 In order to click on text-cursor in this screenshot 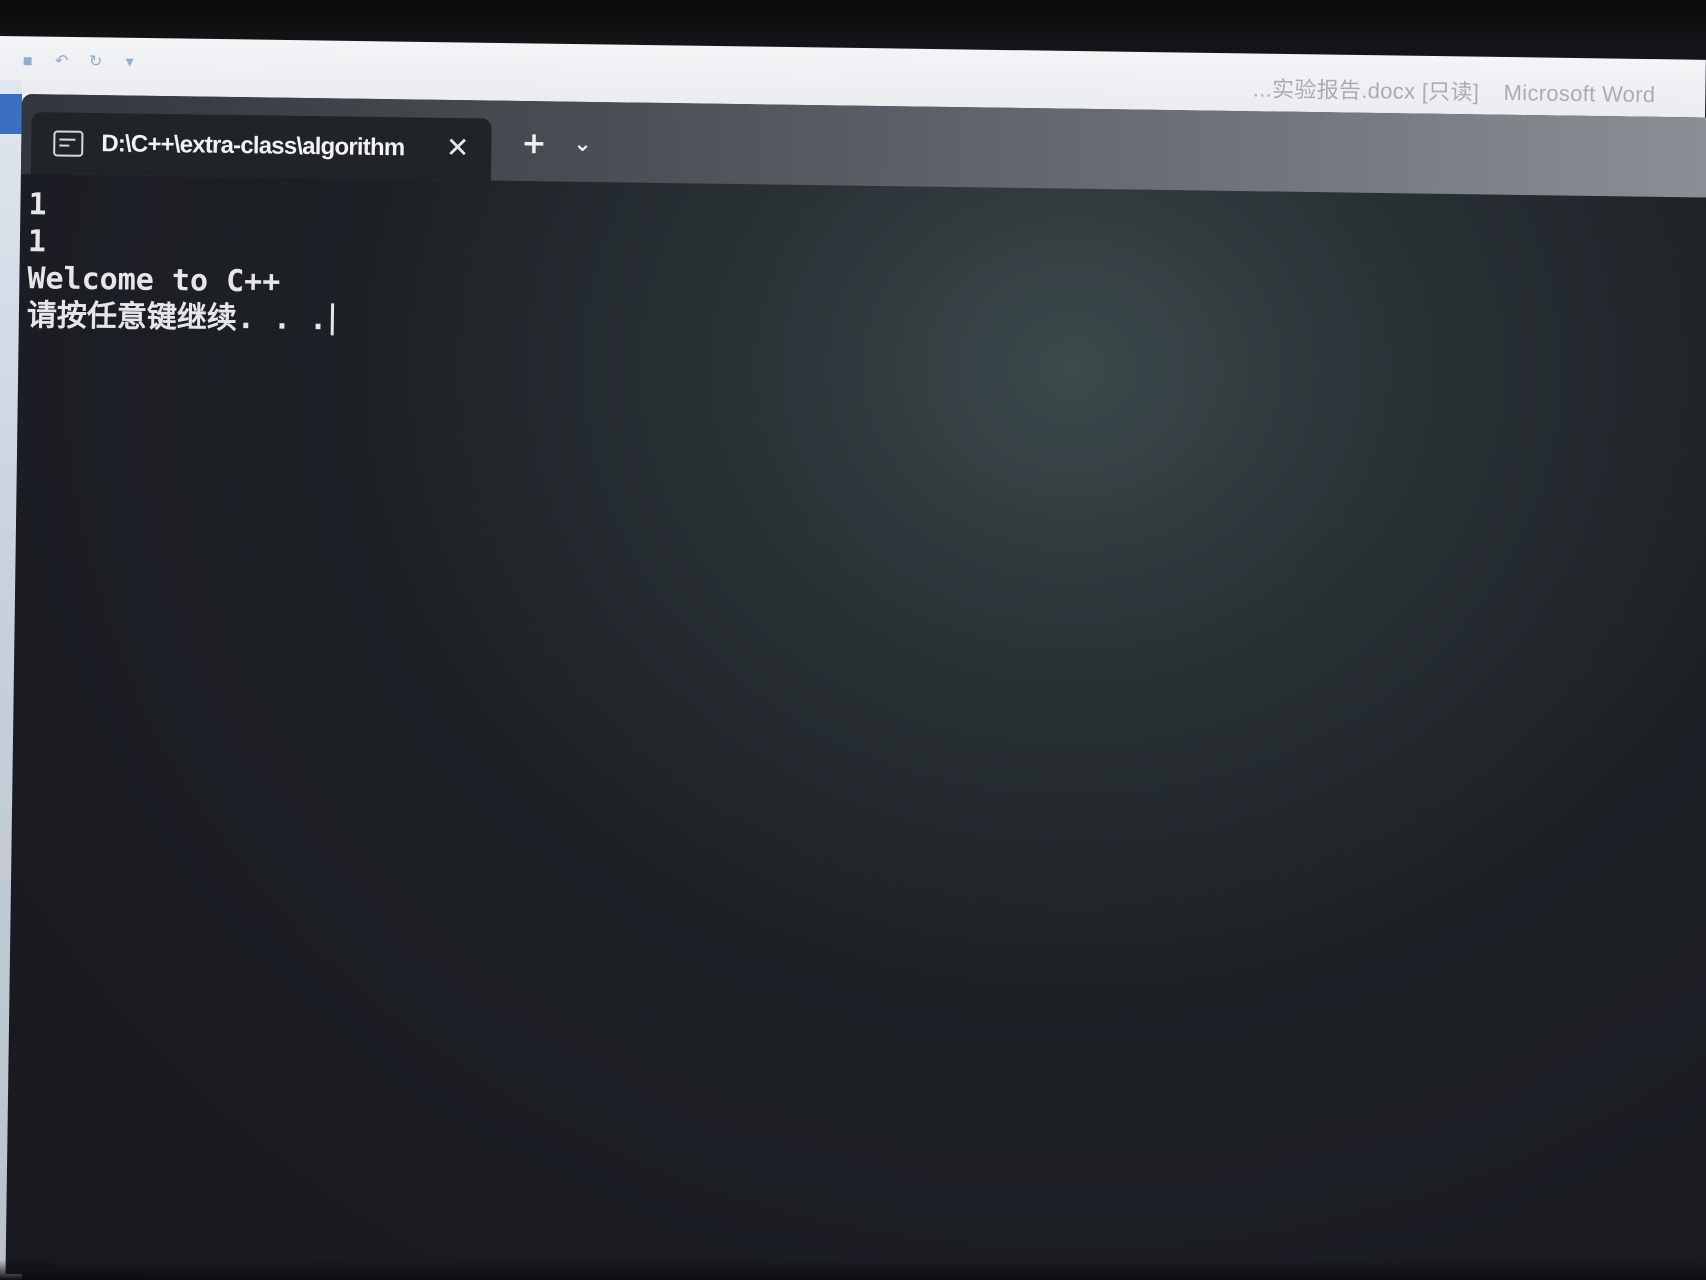, I will do `click(332, 319)`.